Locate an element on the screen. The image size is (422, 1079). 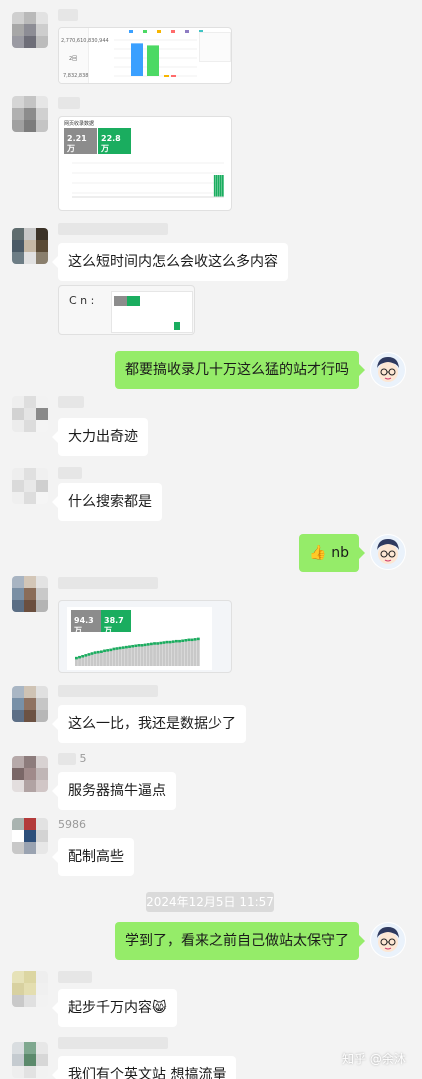
chart-image: 94.3万 38.7万 is located at coordinates (145, 636).